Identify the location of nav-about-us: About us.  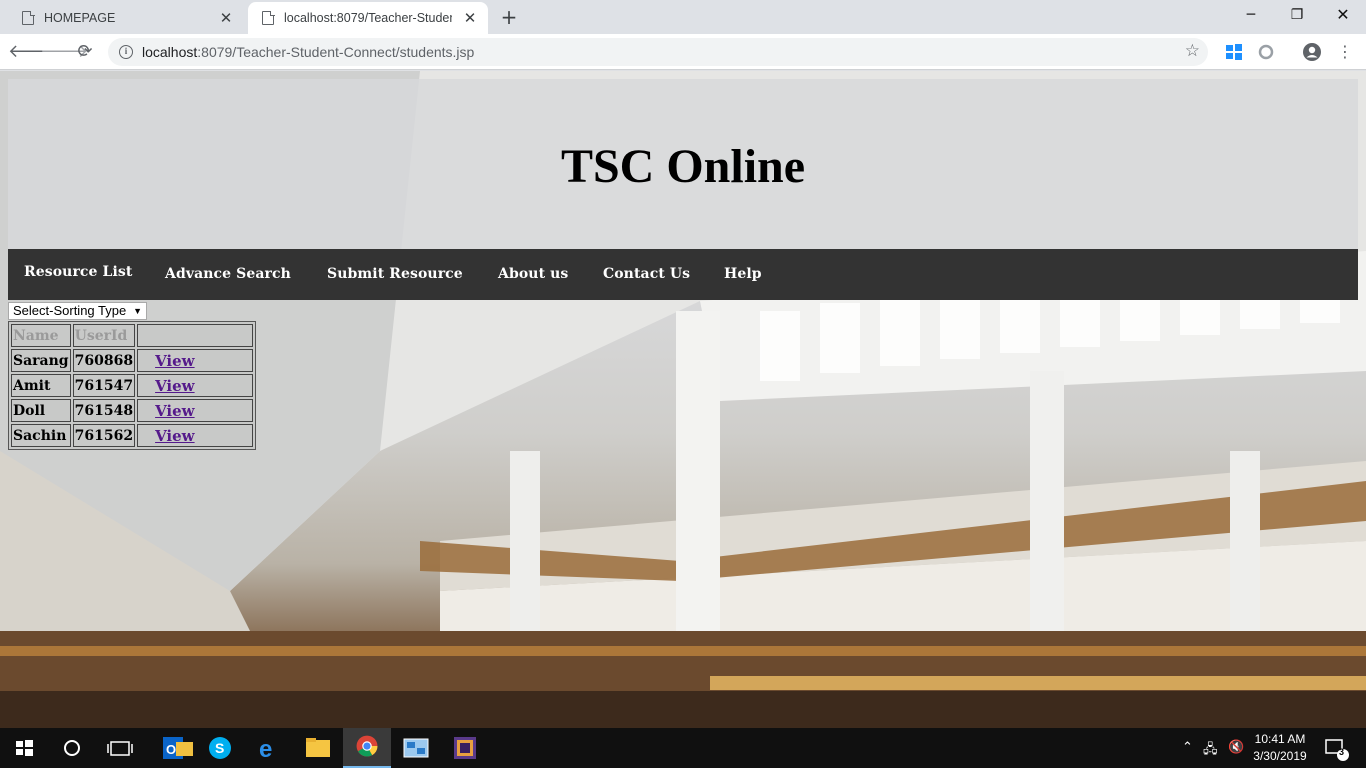
(533, 274).